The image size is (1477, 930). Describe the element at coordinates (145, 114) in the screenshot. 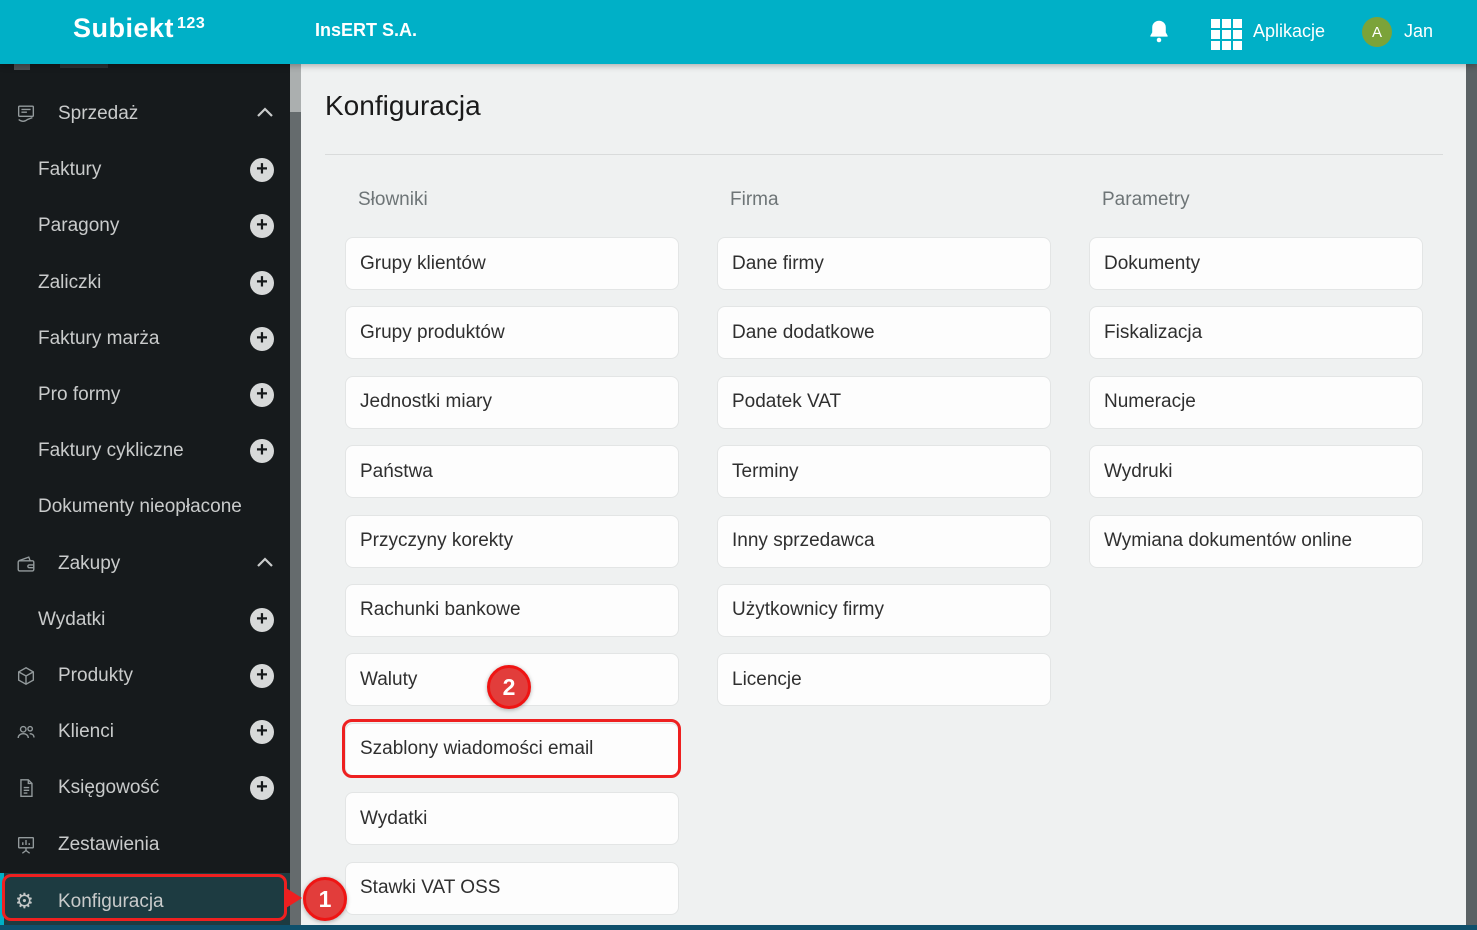

I see `sidebar-item-sprzedaz: Sprzedaż` at that location.